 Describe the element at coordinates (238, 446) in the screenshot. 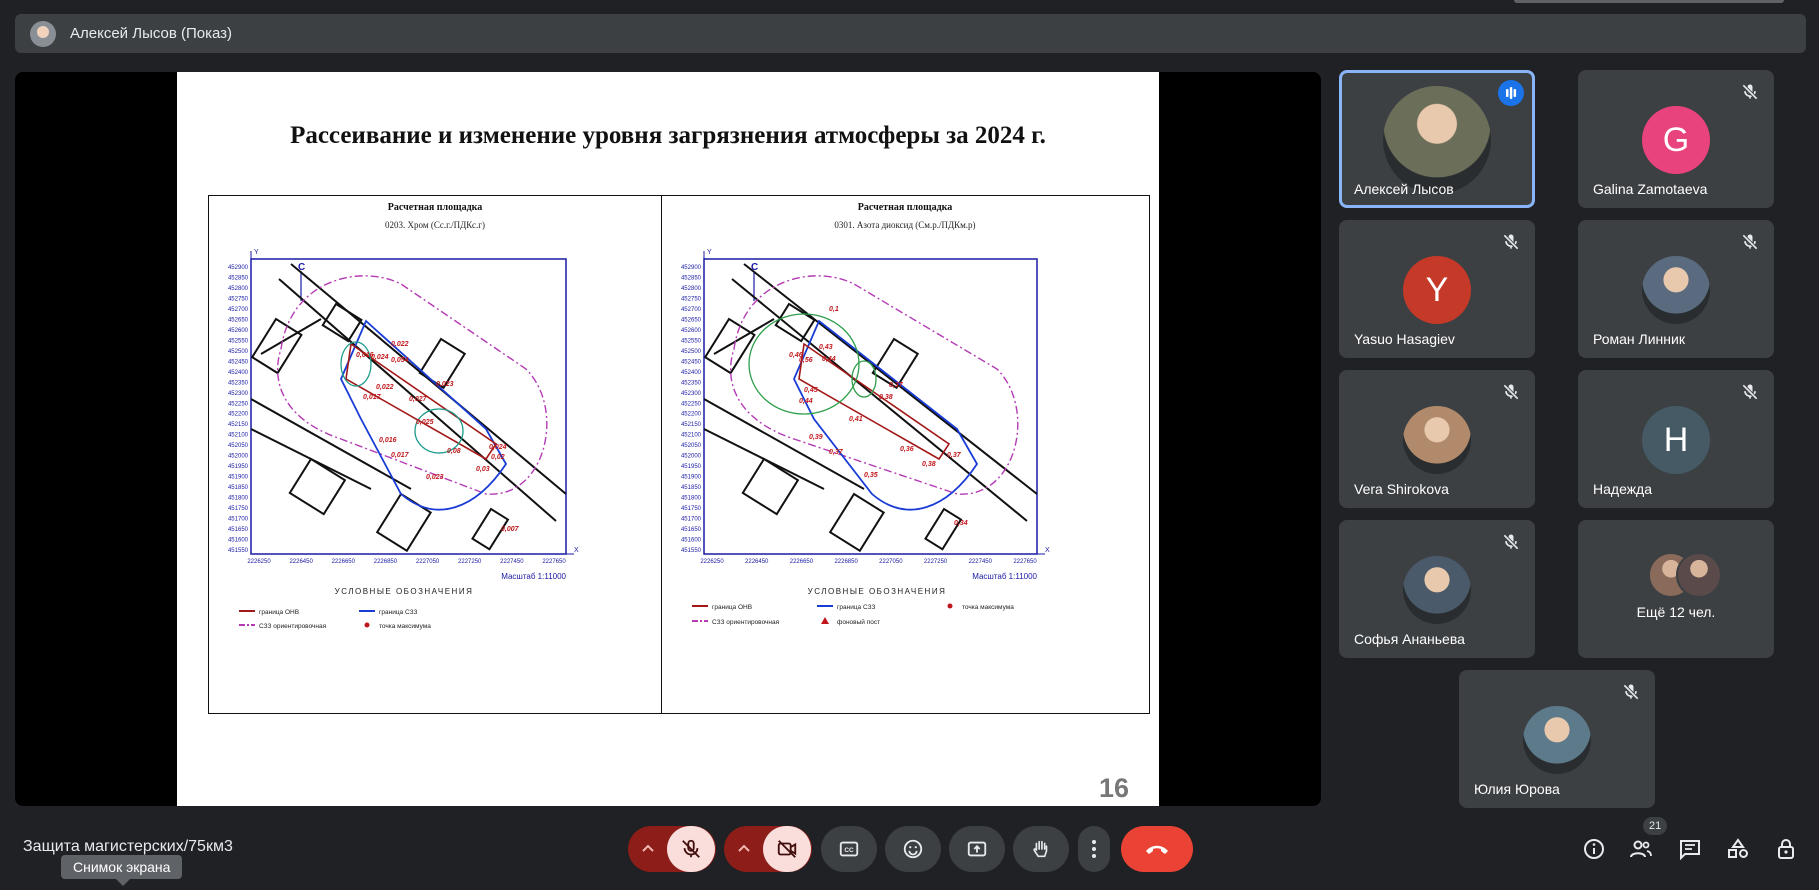

I see `y-tick-label: 452050` at that location.